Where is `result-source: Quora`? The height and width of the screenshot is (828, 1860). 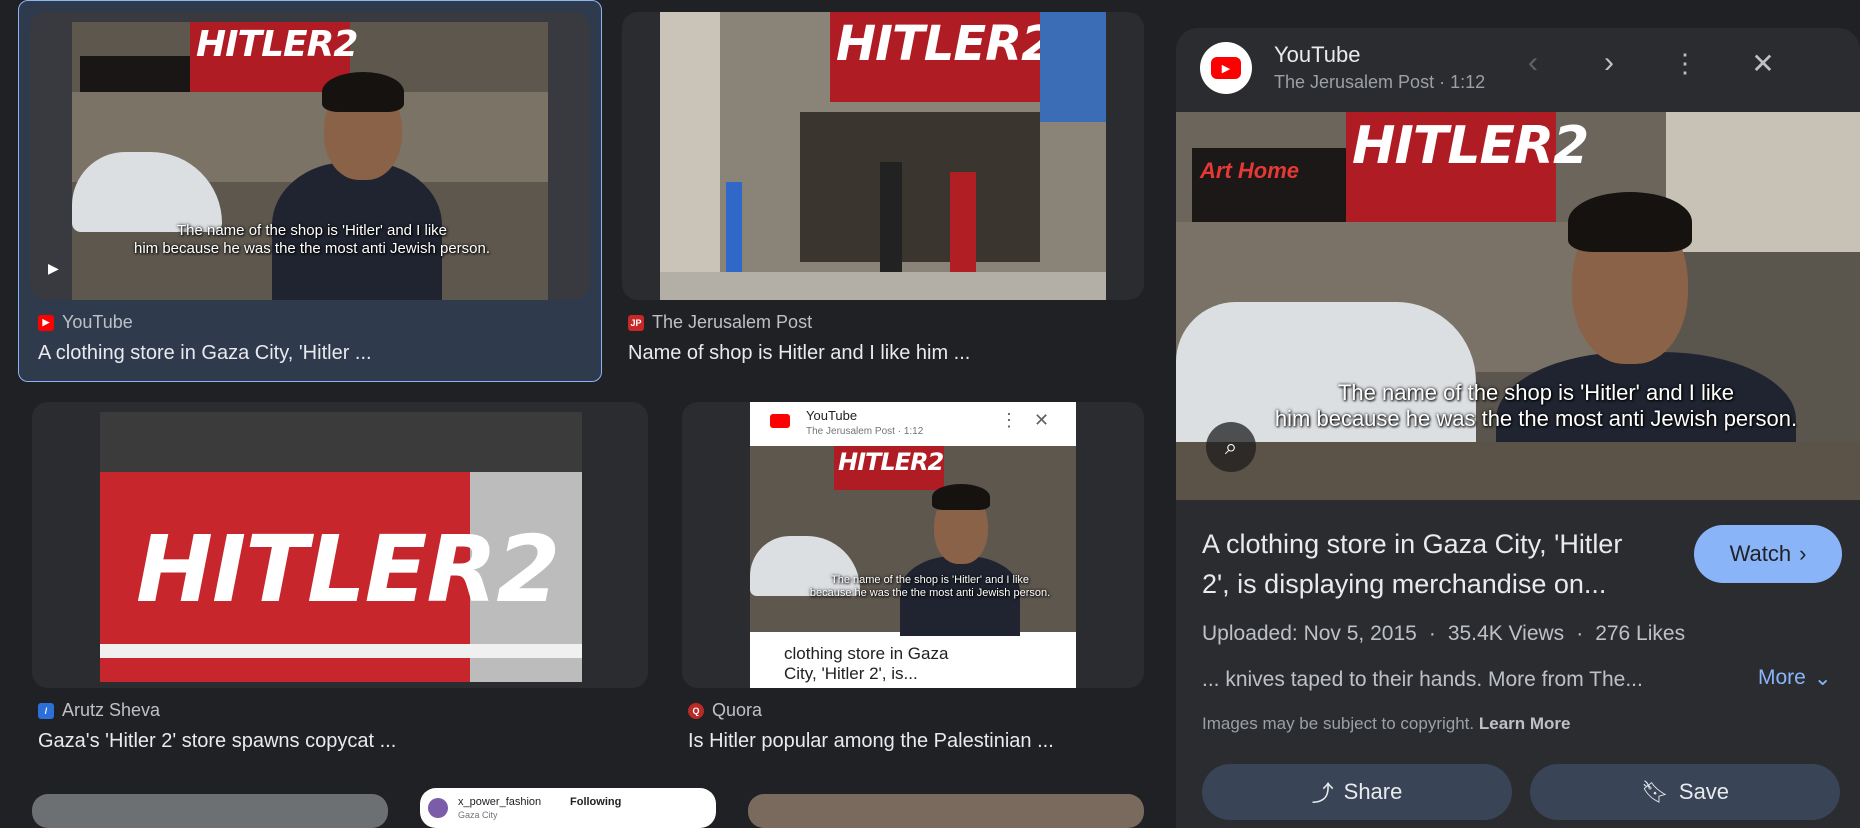
result-source: Quora is located at coordinates (737, 710).